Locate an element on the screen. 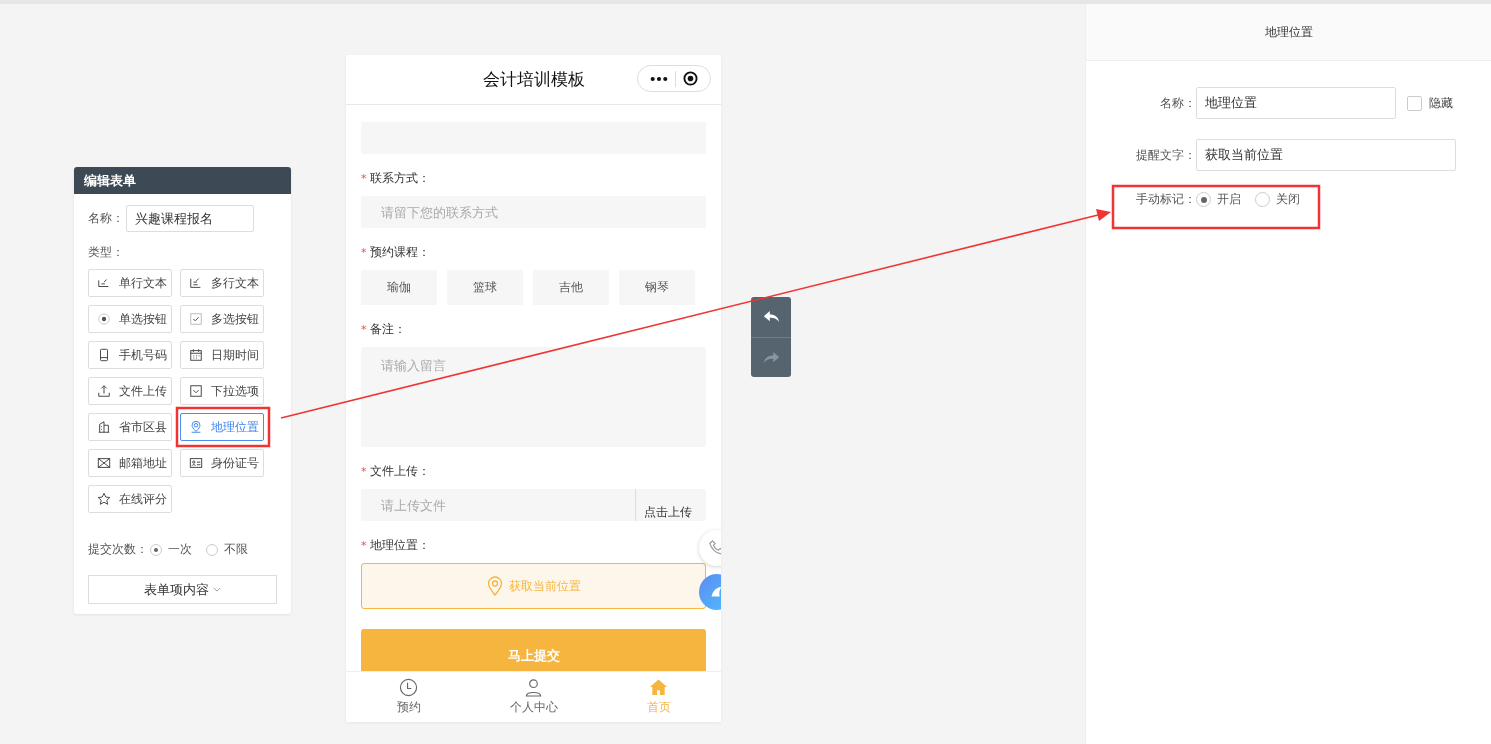  field-label: 手动标记： is located at coordinates (1165, 199).